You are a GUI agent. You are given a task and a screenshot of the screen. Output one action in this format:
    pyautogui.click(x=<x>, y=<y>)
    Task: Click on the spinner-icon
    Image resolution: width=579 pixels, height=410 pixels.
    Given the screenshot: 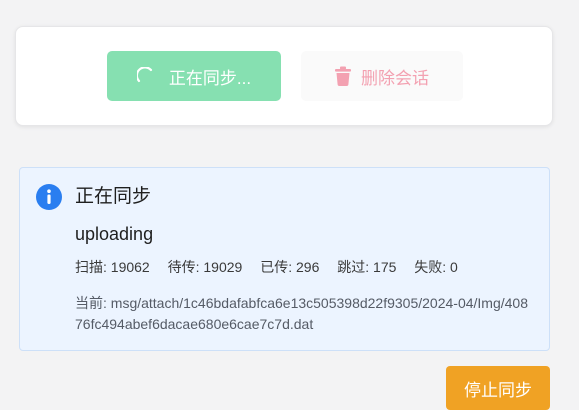 What is the action you would take?
    pyautogui.click(x=145, y=76)
    